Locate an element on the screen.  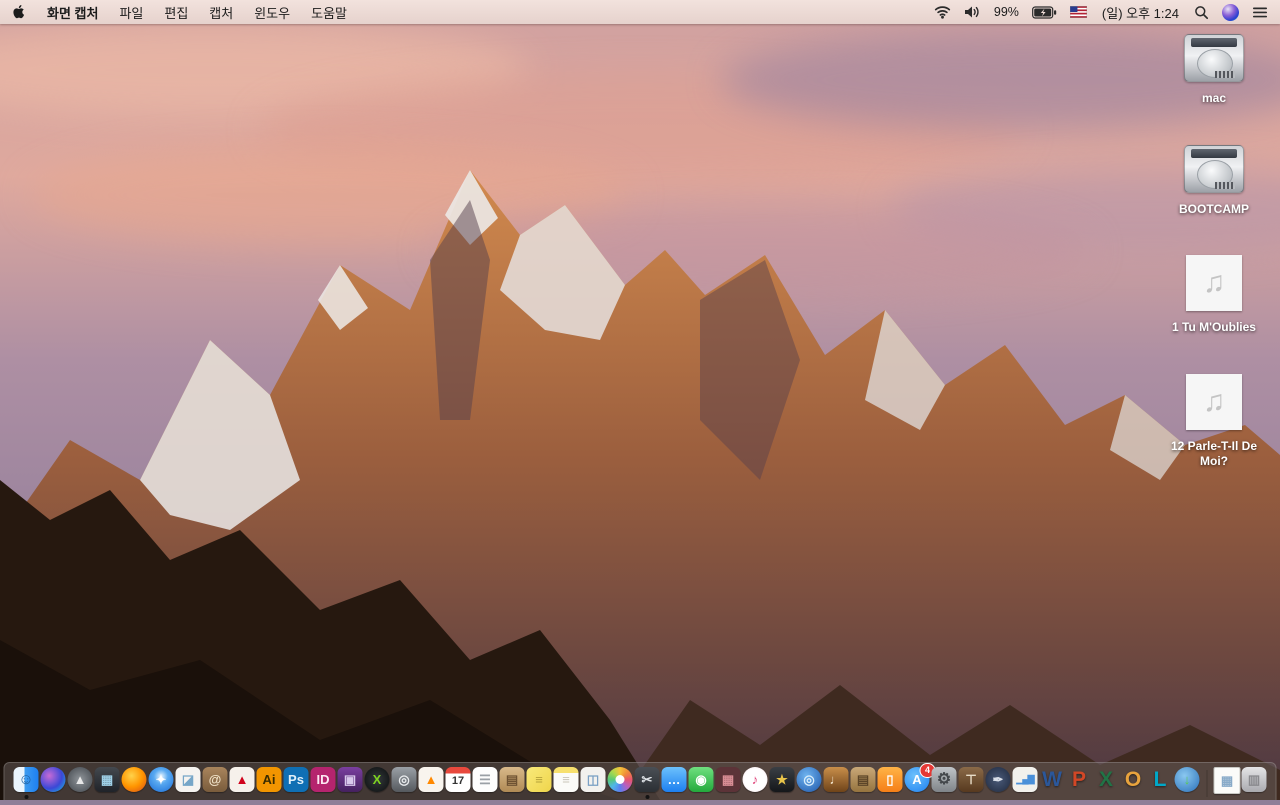
dock-item-garageband: ♩ is located at coordinates (836, 783).